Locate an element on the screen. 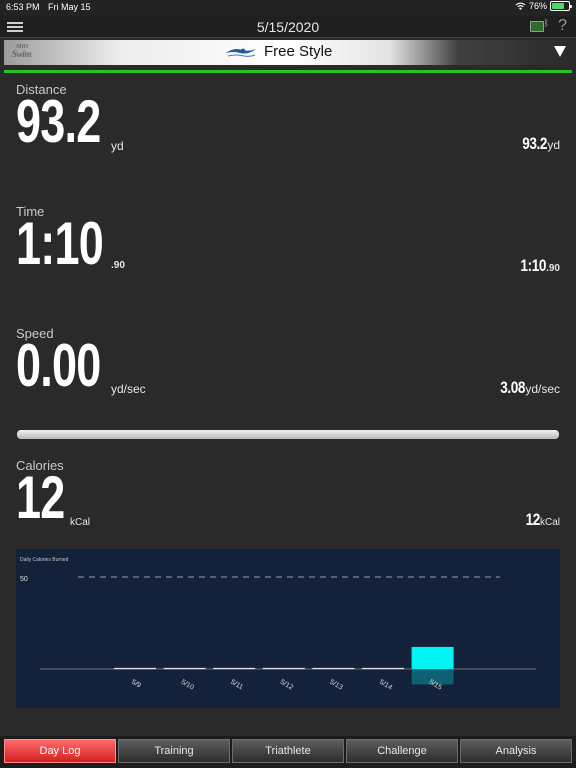  calories-value: 12 is located at coordinates (40, 497).